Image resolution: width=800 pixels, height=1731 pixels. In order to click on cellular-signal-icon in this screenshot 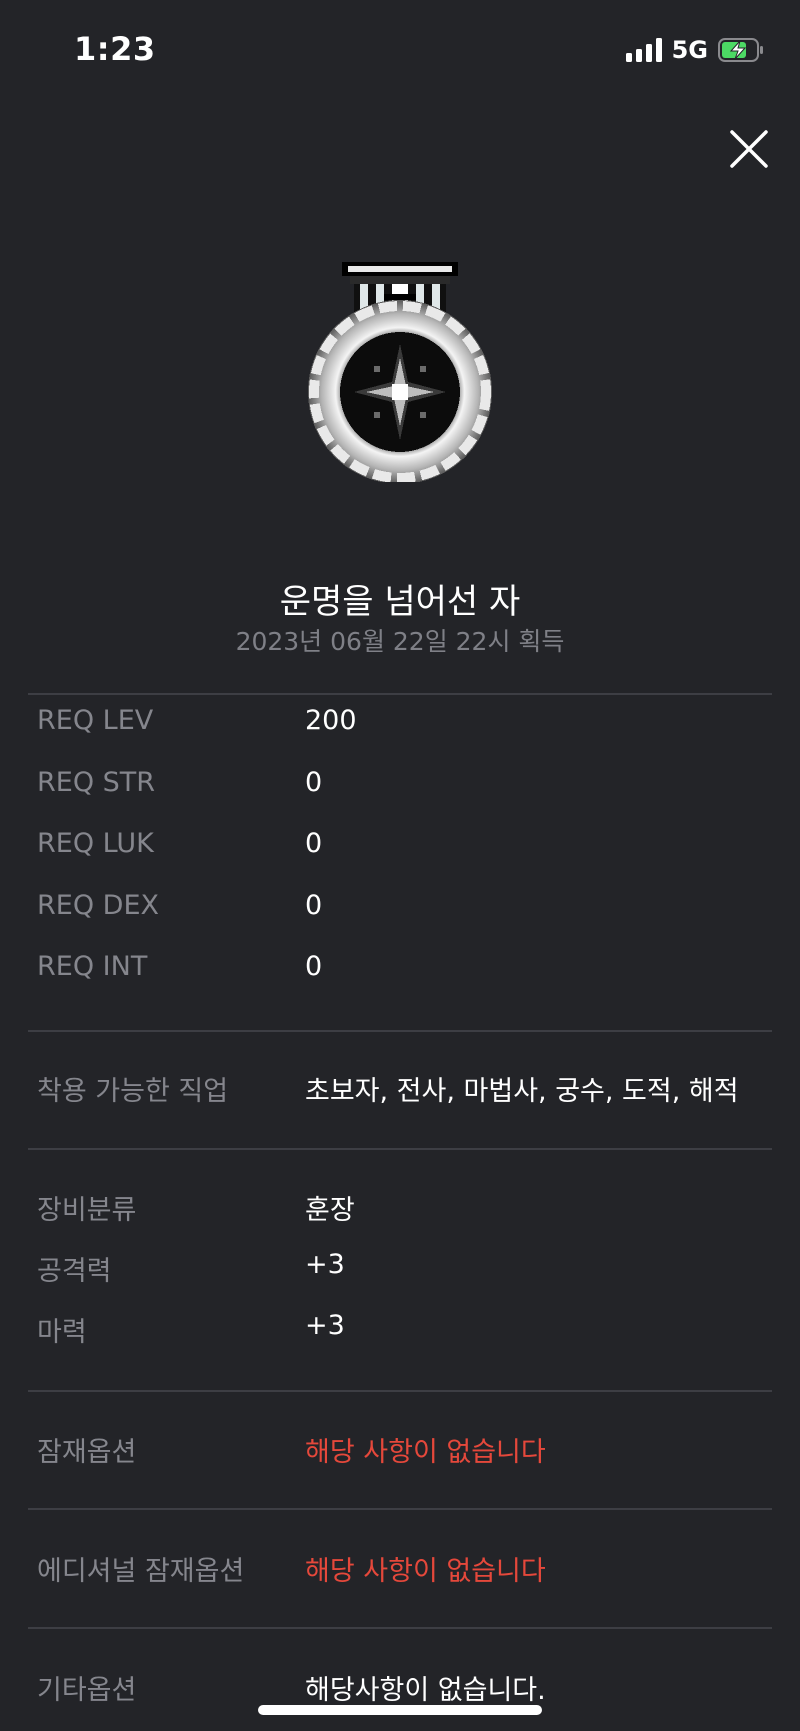, I will do `click(643, 50)`.